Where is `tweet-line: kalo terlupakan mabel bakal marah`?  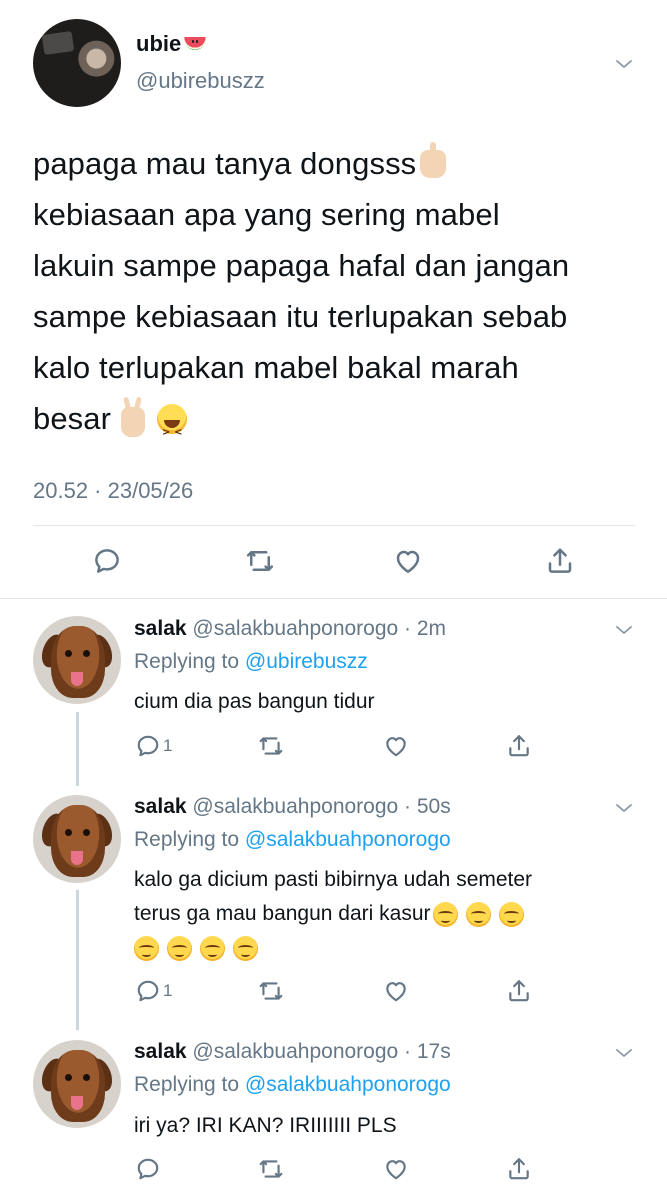
tweet-line: kalo terlupakan mabel bakal marah is located at coordinates (276, 367).